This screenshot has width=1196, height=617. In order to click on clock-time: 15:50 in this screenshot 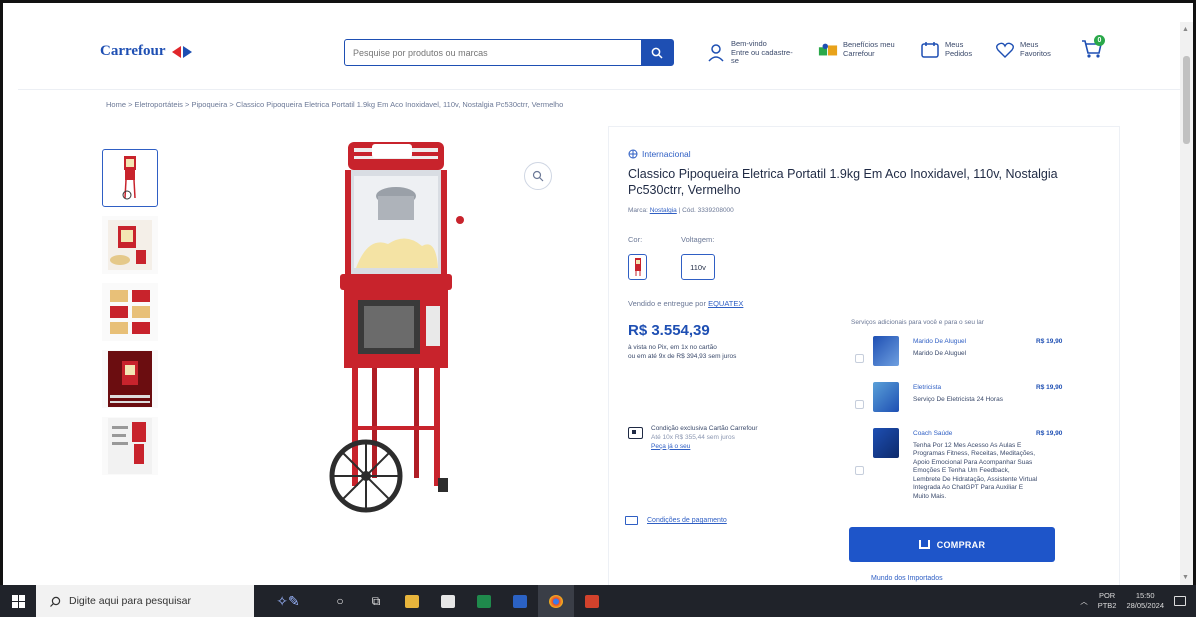, I will do `click(1145, 595)`.